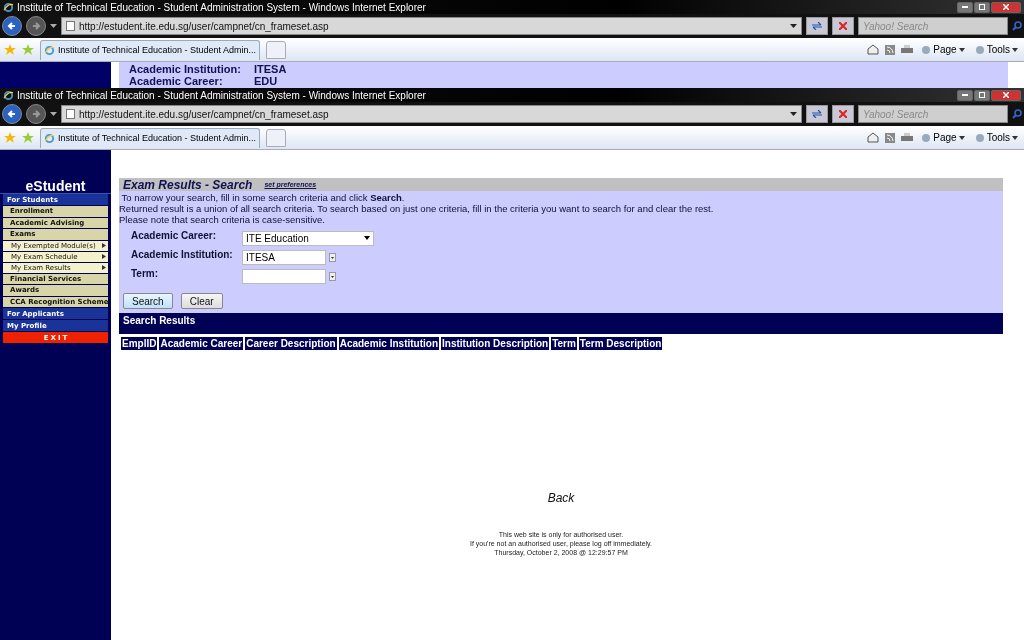 The image size is (1024, 640). Describe the element at coordinates (148, 301) in the screenshot. I see `form-button: Search` at that location.